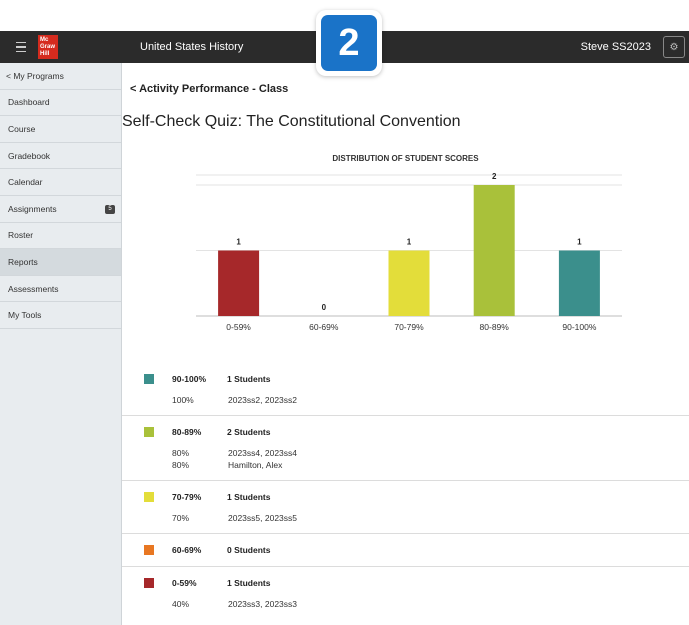 Image resolution: width=689 pixels, height=625 pixels. What do you see at coordinates (60, 289) in the screenshot?
I see `sidebar-item-assessments: Assessments` at bounding box center [60, 289].